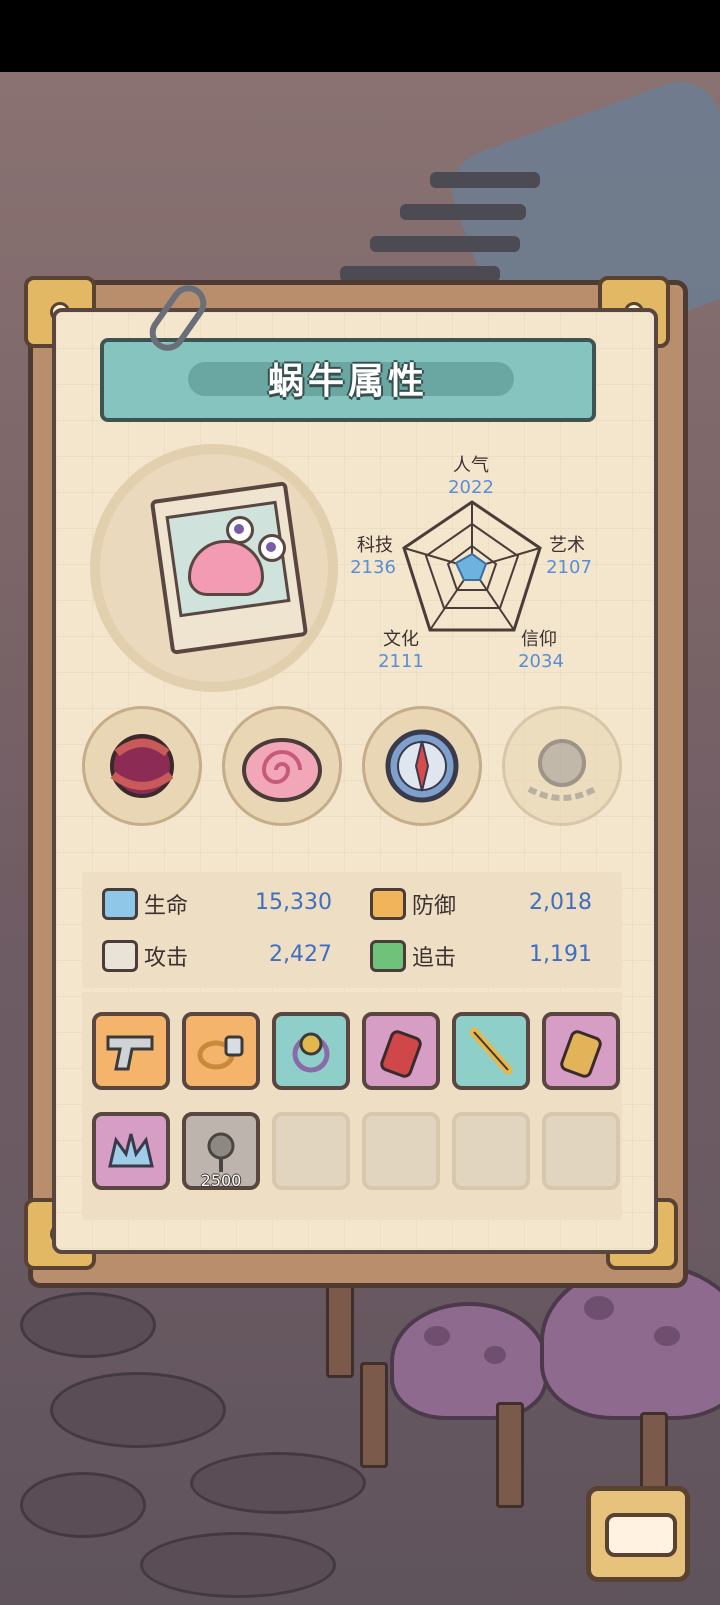 This screenshot has height=1605, width=720. I want to click on equipment-slot-compass, so click(422, 766).